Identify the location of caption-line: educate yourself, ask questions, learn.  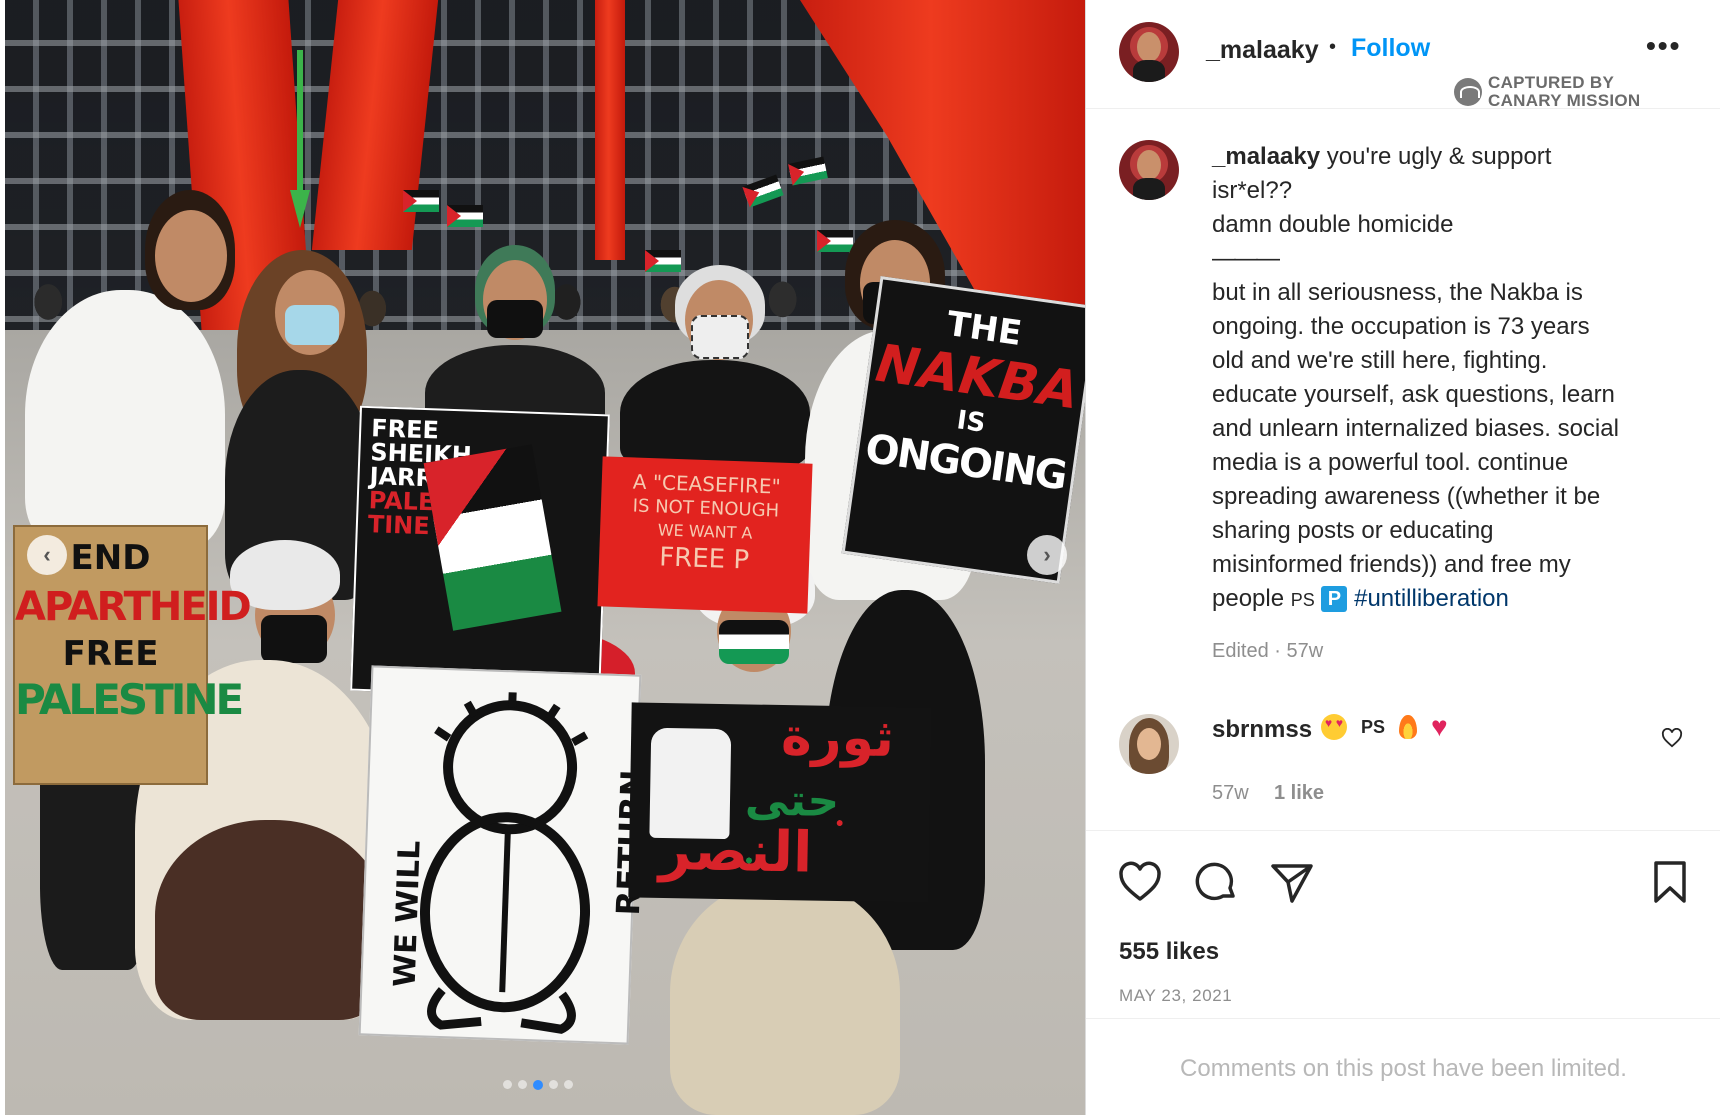
(1413, 394).